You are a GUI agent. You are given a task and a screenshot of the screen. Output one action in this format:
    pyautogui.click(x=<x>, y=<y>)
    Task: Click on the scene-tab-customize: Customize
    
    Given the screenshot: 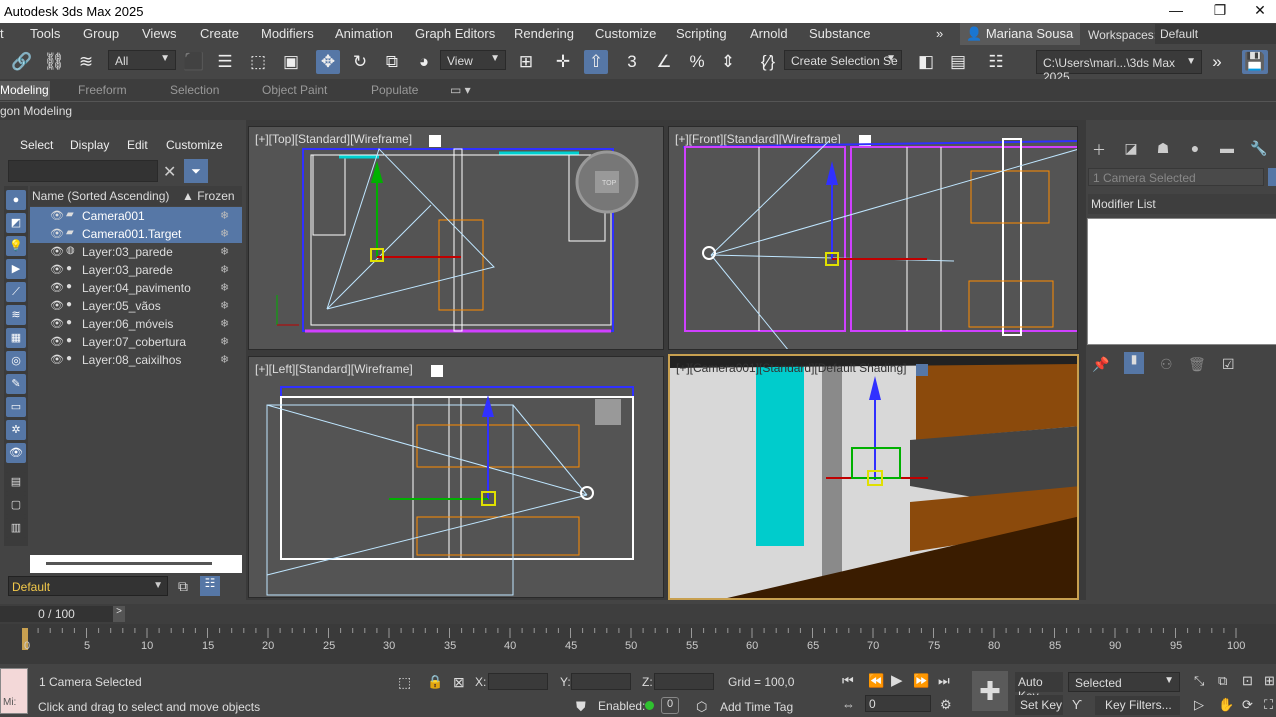 What is the action you would take?
    pyautogui.click(x=194, y=145)
    